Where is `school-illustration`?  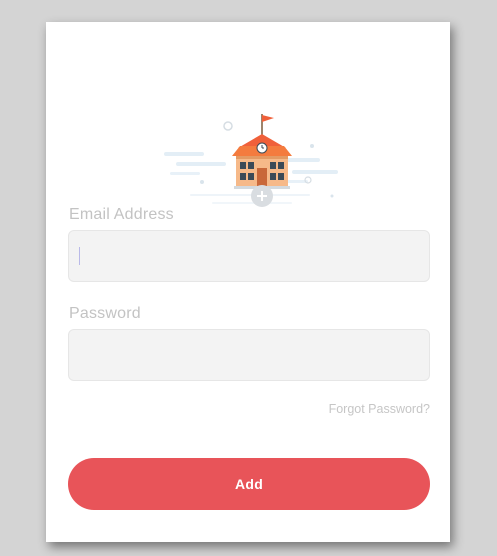
school-illustration is located at coordinates (251, 160).